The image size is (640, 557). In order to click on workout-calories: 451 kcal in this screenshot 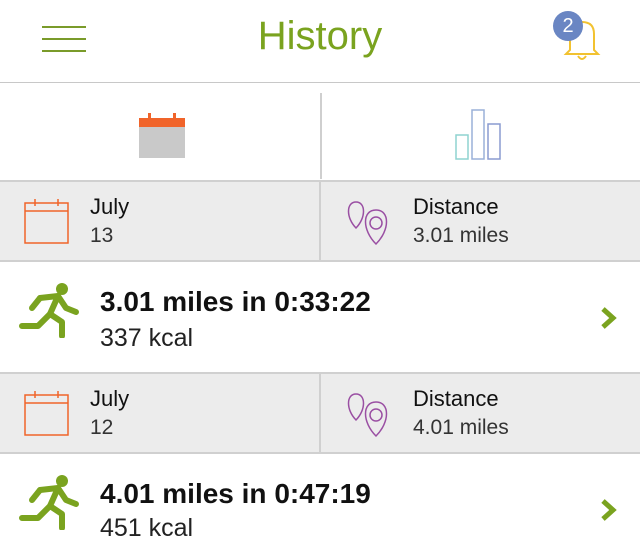, I will do `click(147, 528)`.